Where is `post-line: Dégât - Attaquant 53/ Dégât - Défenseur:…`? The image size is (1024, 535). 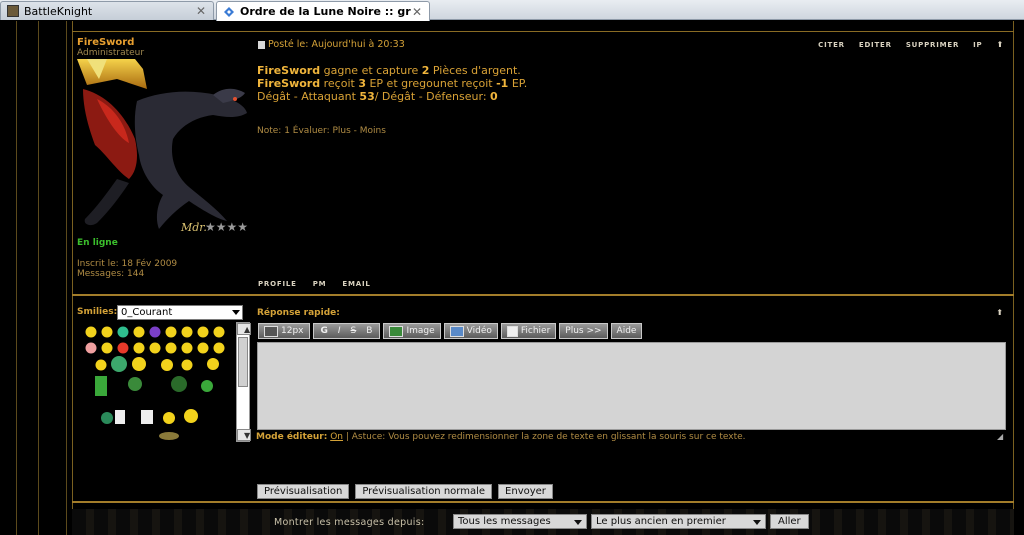
post-line: Dégât - Attaquant 53/ Dégât - Défenseur:… is located at coordinates (377, 96).